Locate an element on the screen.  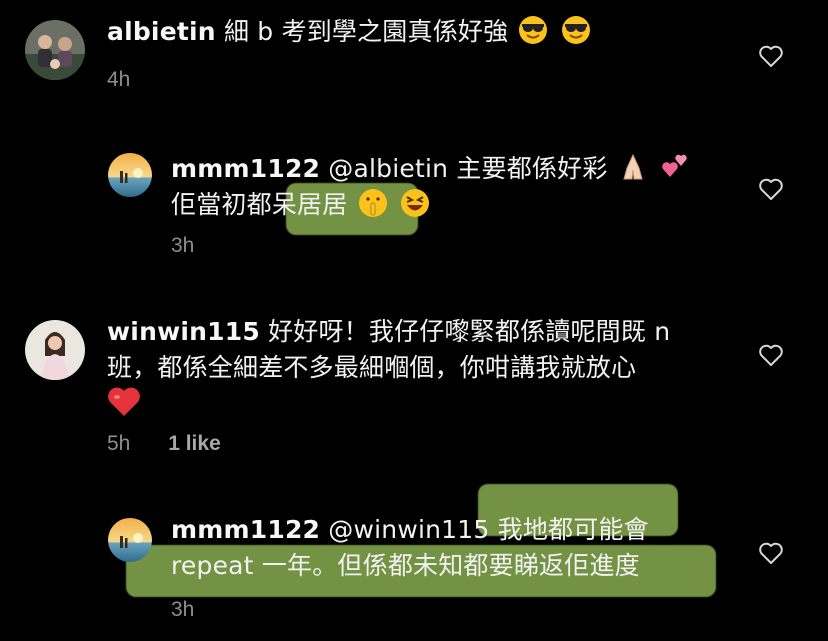
comment-body-line1: 我地都可能會 is located at coordinates (573, 529).